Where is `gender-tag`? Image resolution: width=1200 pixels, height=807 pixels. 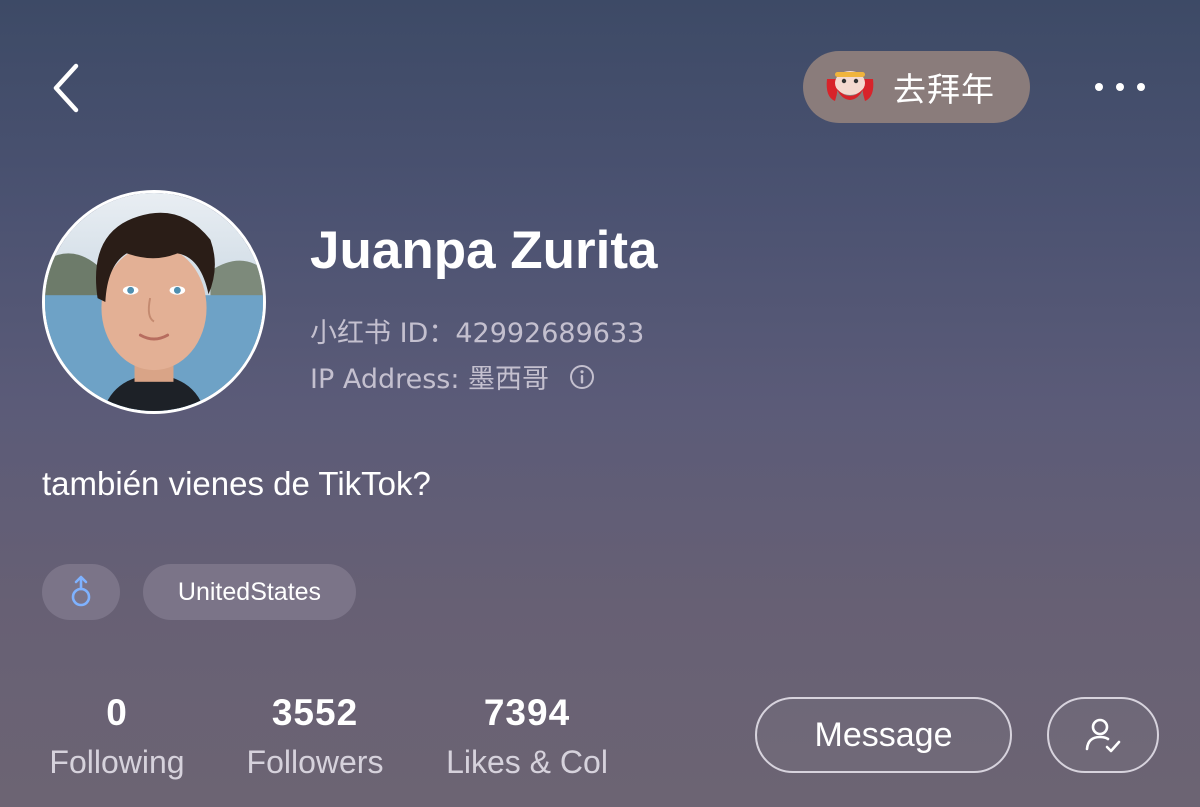
gender-tag is located at coordinates (81, 592).